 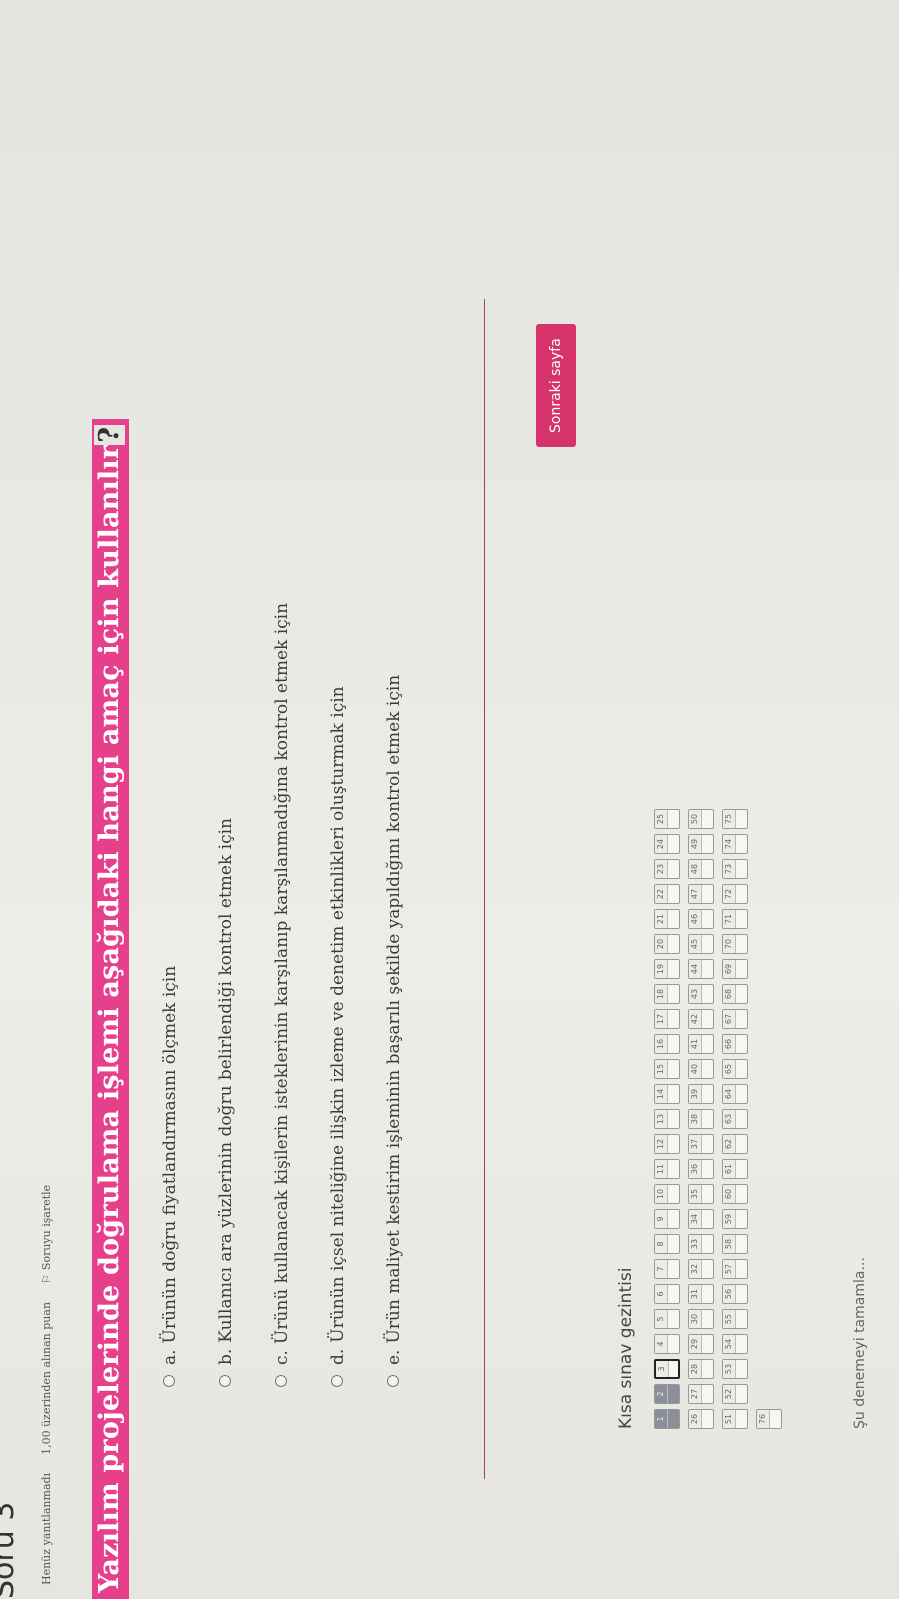 What do you see at coordinates (701, 1219) in the screenshot?
I see `nav-question-34: 34` at bounding box center [701, 1219].